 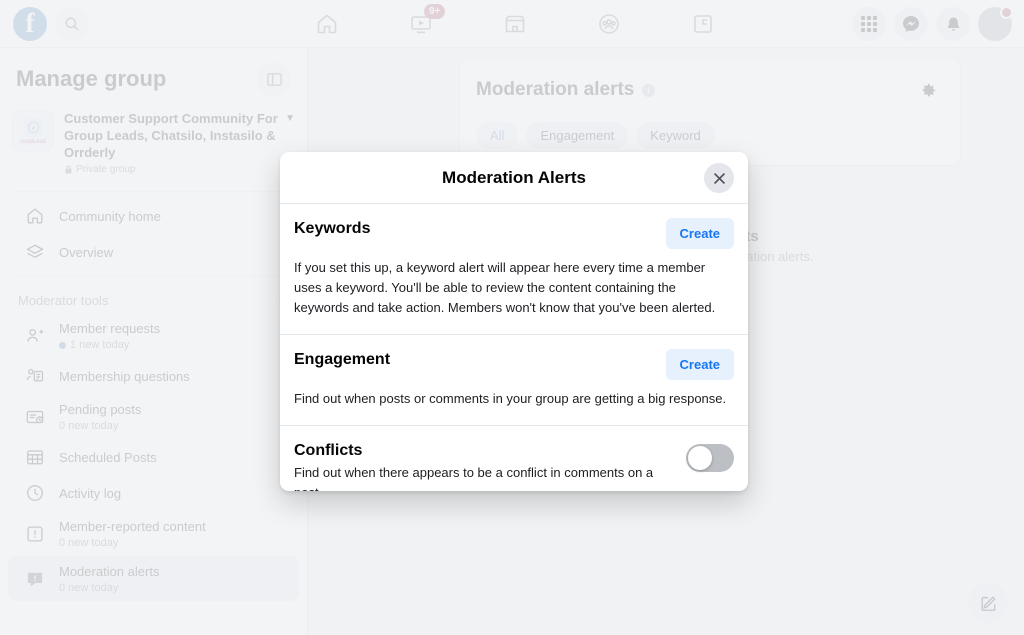 I want to click on sidebar-item-member-reported-content: Member-reported content 0 new today, so click(x=153, y=533).